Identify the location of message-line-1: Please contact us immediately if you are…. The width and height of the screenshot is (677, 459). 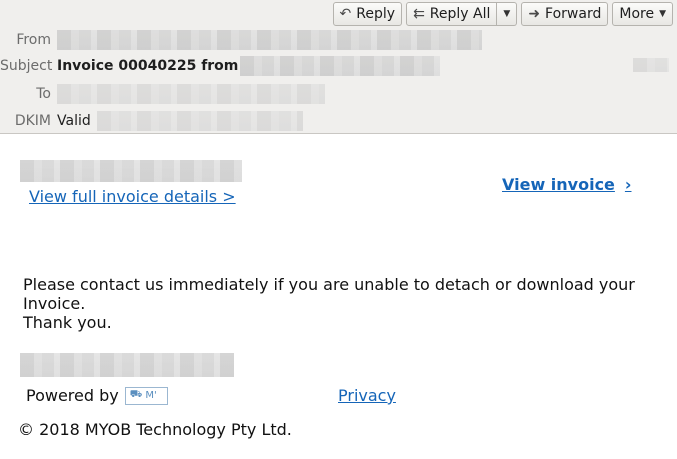
(329, 294).